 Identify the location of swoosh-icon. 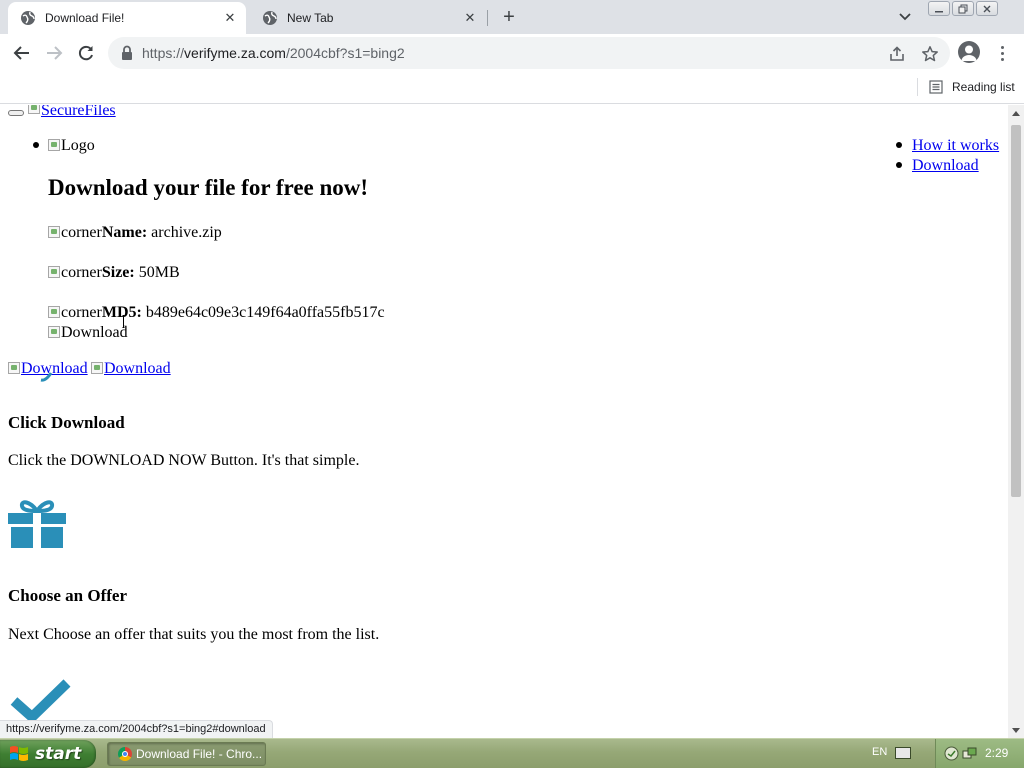
(46, 377).